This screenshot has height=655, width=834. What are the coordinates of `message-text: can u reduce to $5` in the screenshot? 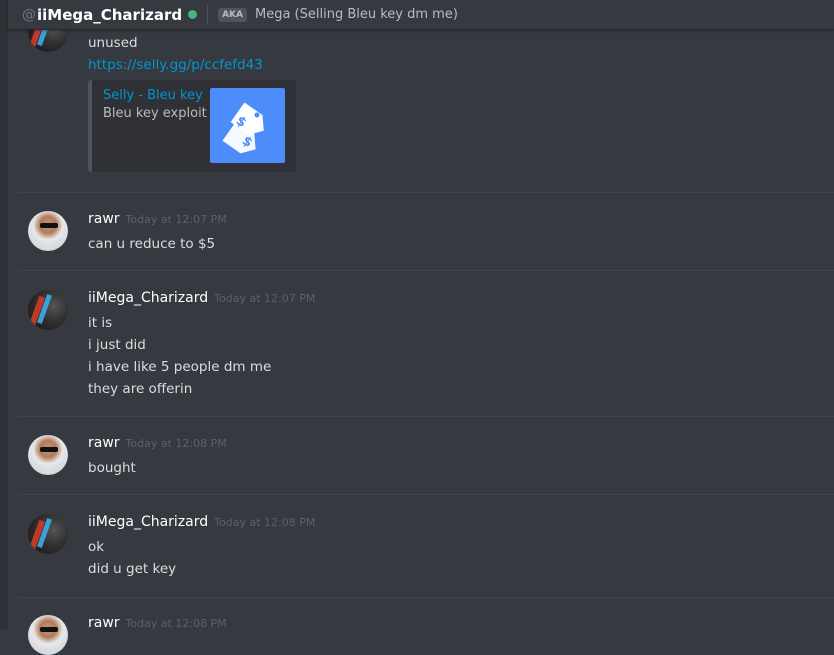 It's located at (152, 244).